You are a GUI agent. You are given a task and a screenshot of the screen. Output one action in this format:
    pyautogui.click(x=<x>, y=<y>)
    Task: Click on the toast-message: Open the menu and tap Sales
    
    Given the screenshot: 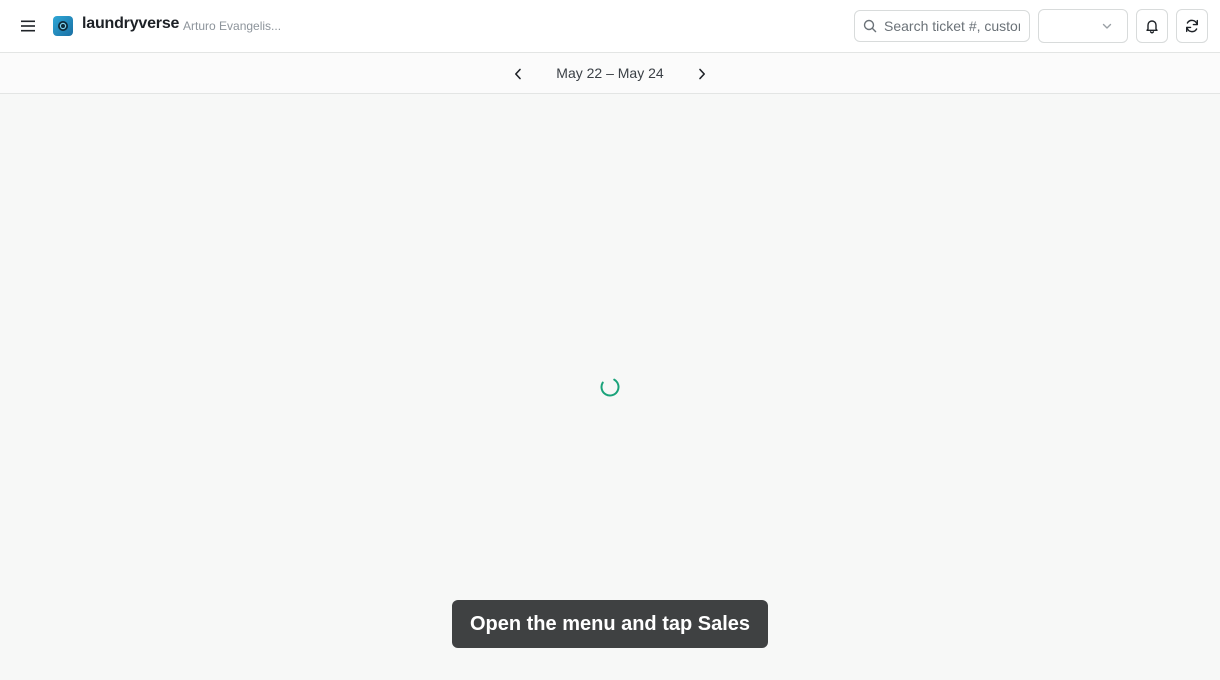 What is the action you would take?
    pyautogui.click(x=610, y=624)
    